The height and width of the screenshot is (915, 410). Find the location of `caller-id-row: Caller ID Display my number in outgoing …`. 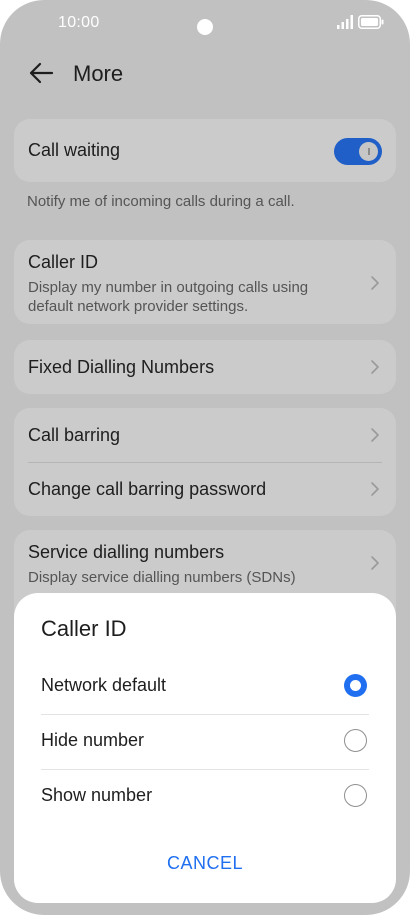

caller-id-row: Caller ID Display my number in outgoing … is located at coordinates (205, 282).